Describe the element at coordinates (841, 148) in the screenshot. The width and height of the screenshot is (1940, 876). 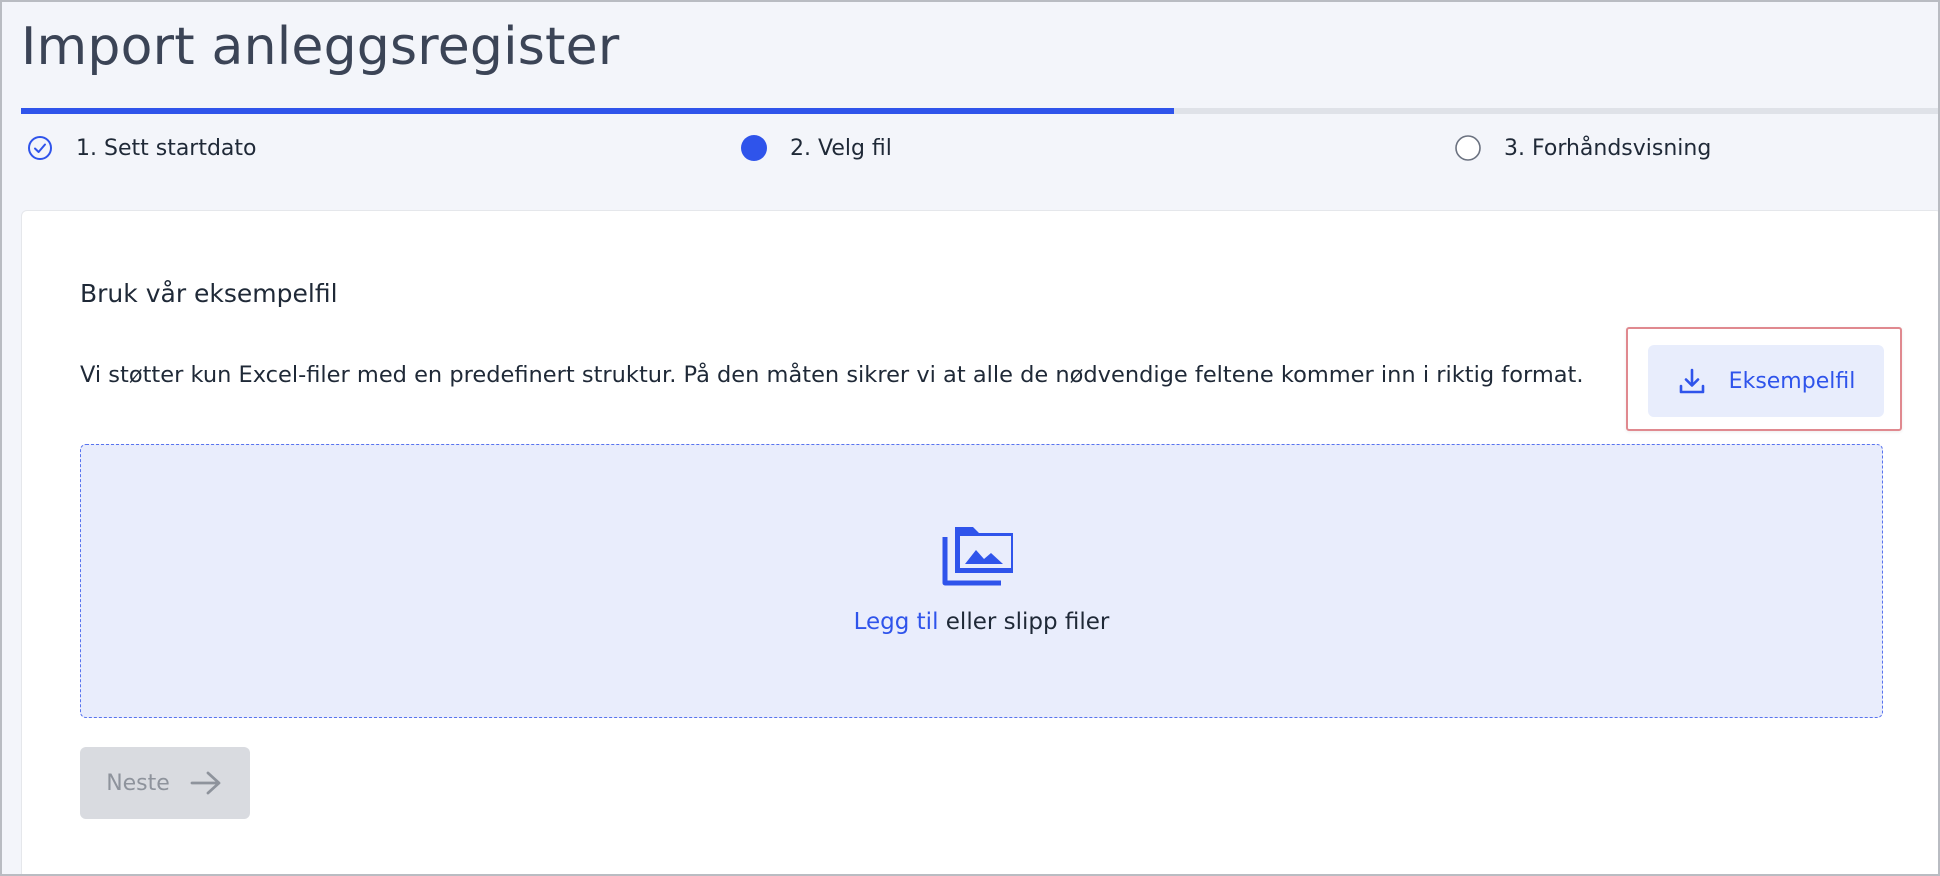
I see `step-label: 2. Velg fil` at that location.